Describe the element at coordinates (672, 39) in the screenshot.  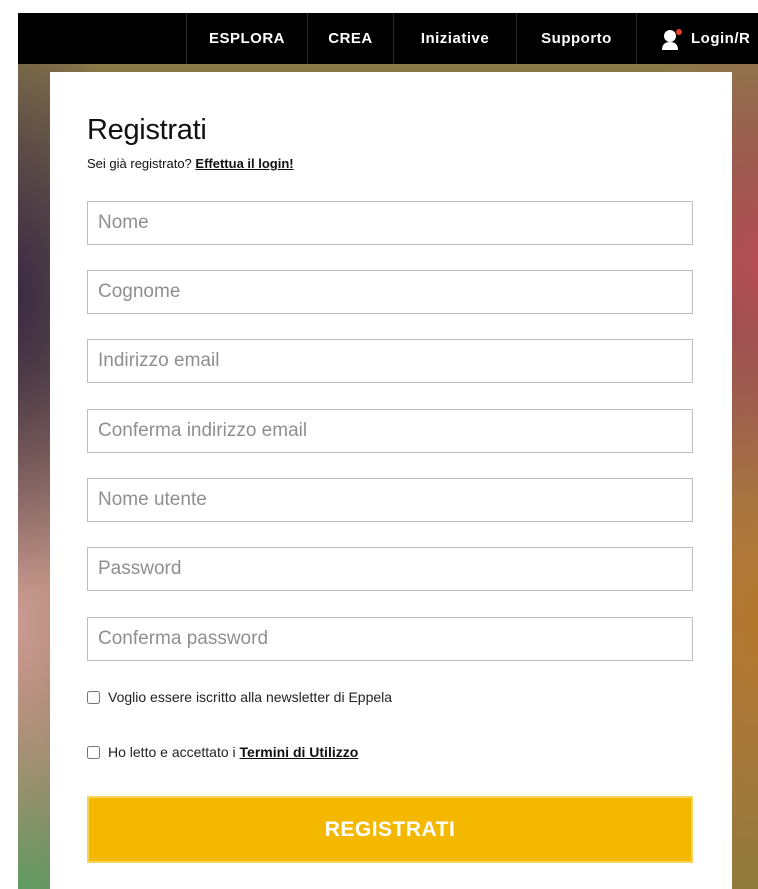
I see `user-icon` at that location.